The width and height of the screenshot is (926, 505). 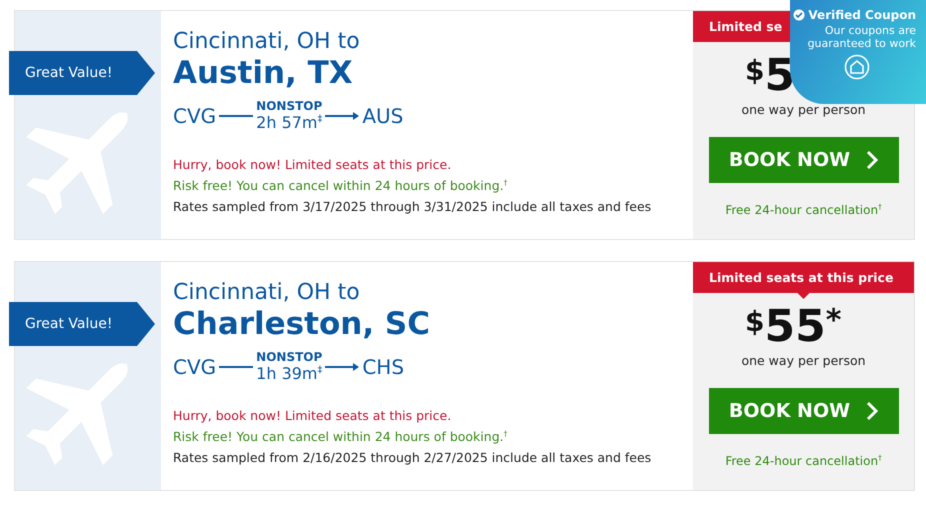 What do you see at coordinates (803, 280) in the screenshot?
I see `limited-seats-banner: Limited seats at this price` at bounding box center [803, 280].